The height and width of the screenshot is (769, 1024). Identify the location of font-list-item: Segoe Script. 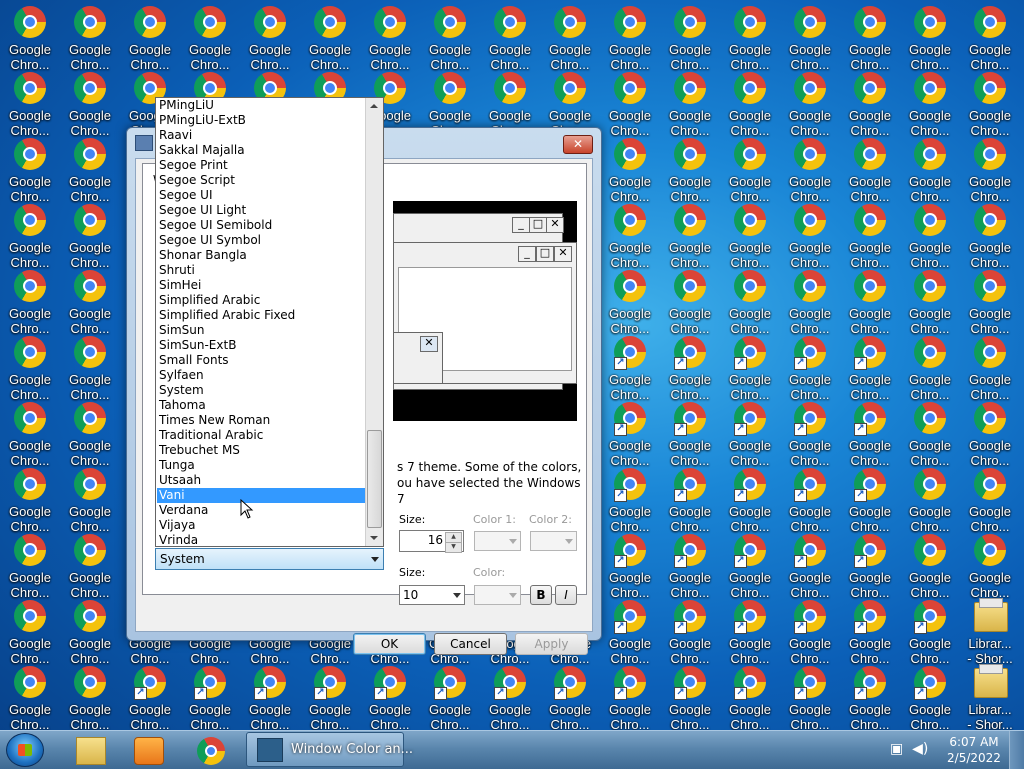
(261, 180).